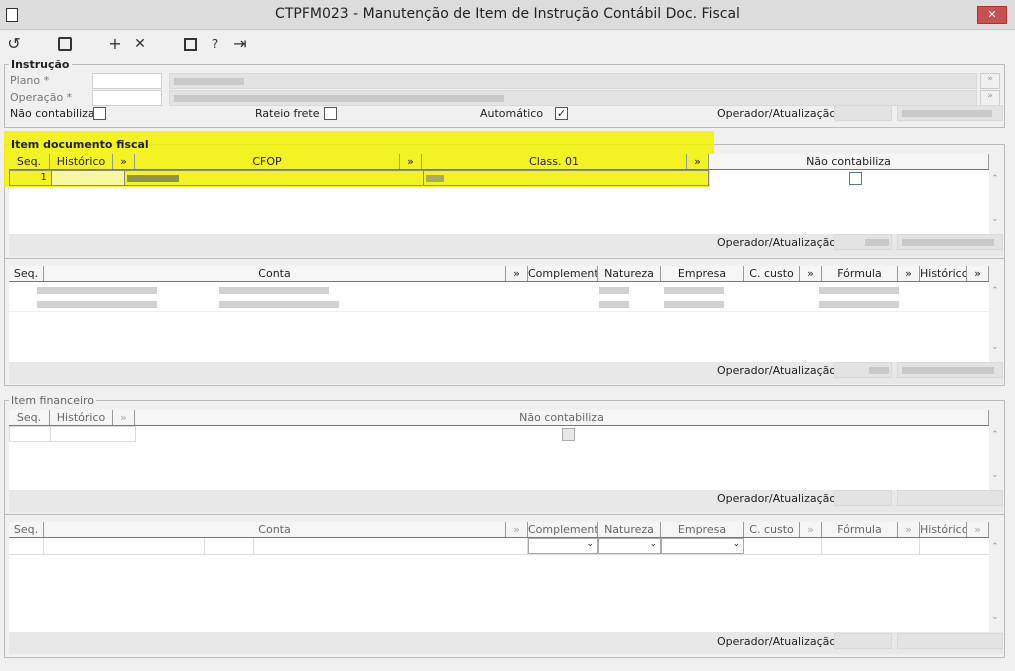 This screenshot has width=1015, height=671. Describe the element at coordinates (698, 161) in the screenshot. I see `expand-class01: »` at that location.